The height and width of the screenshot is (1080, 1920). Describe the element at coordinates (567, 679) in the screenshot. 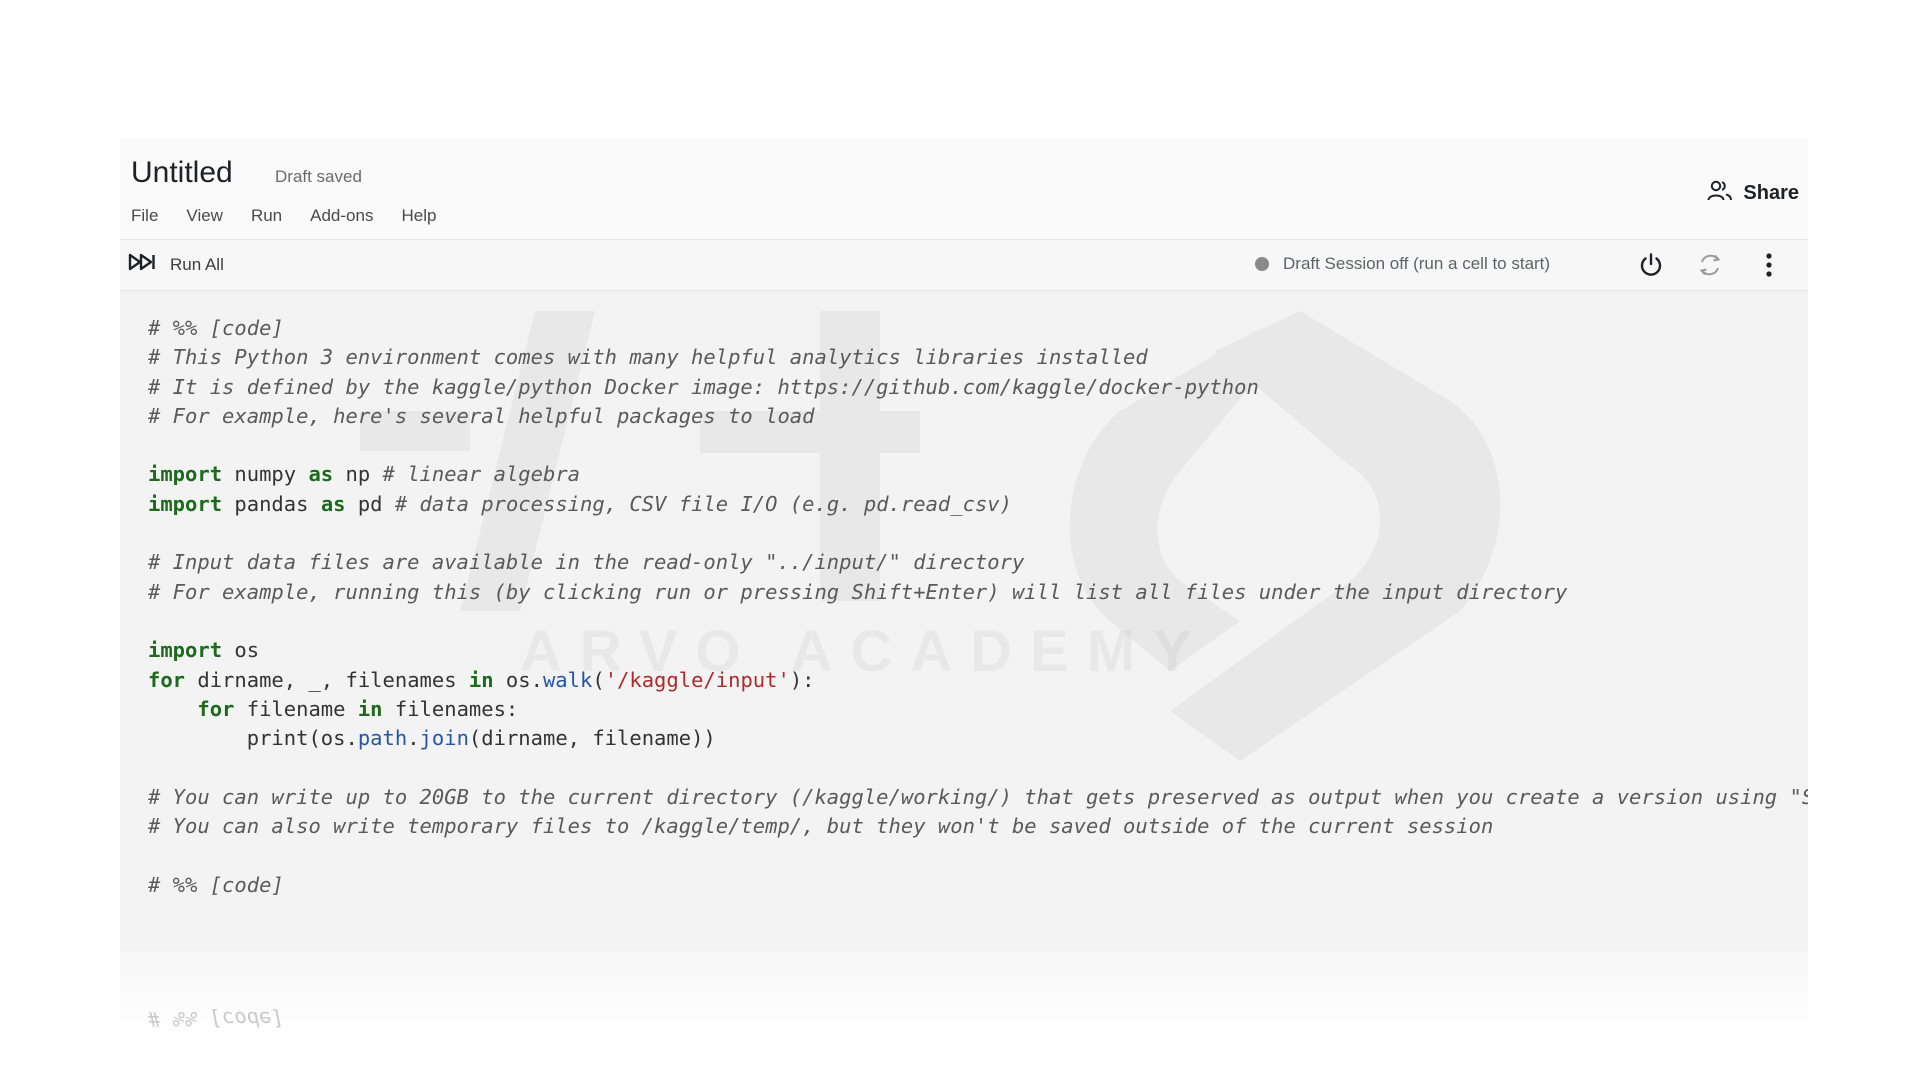

I see `code-function: walk` at that location.